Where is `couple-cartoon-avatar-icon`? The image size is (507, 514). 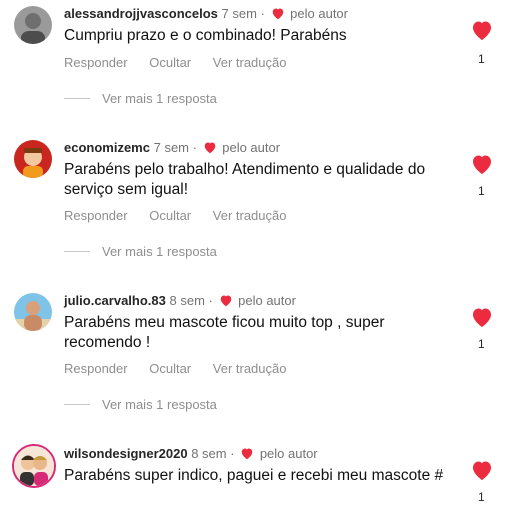 couple-cartoon-avatar-icon is located at coordinates (34, 466).